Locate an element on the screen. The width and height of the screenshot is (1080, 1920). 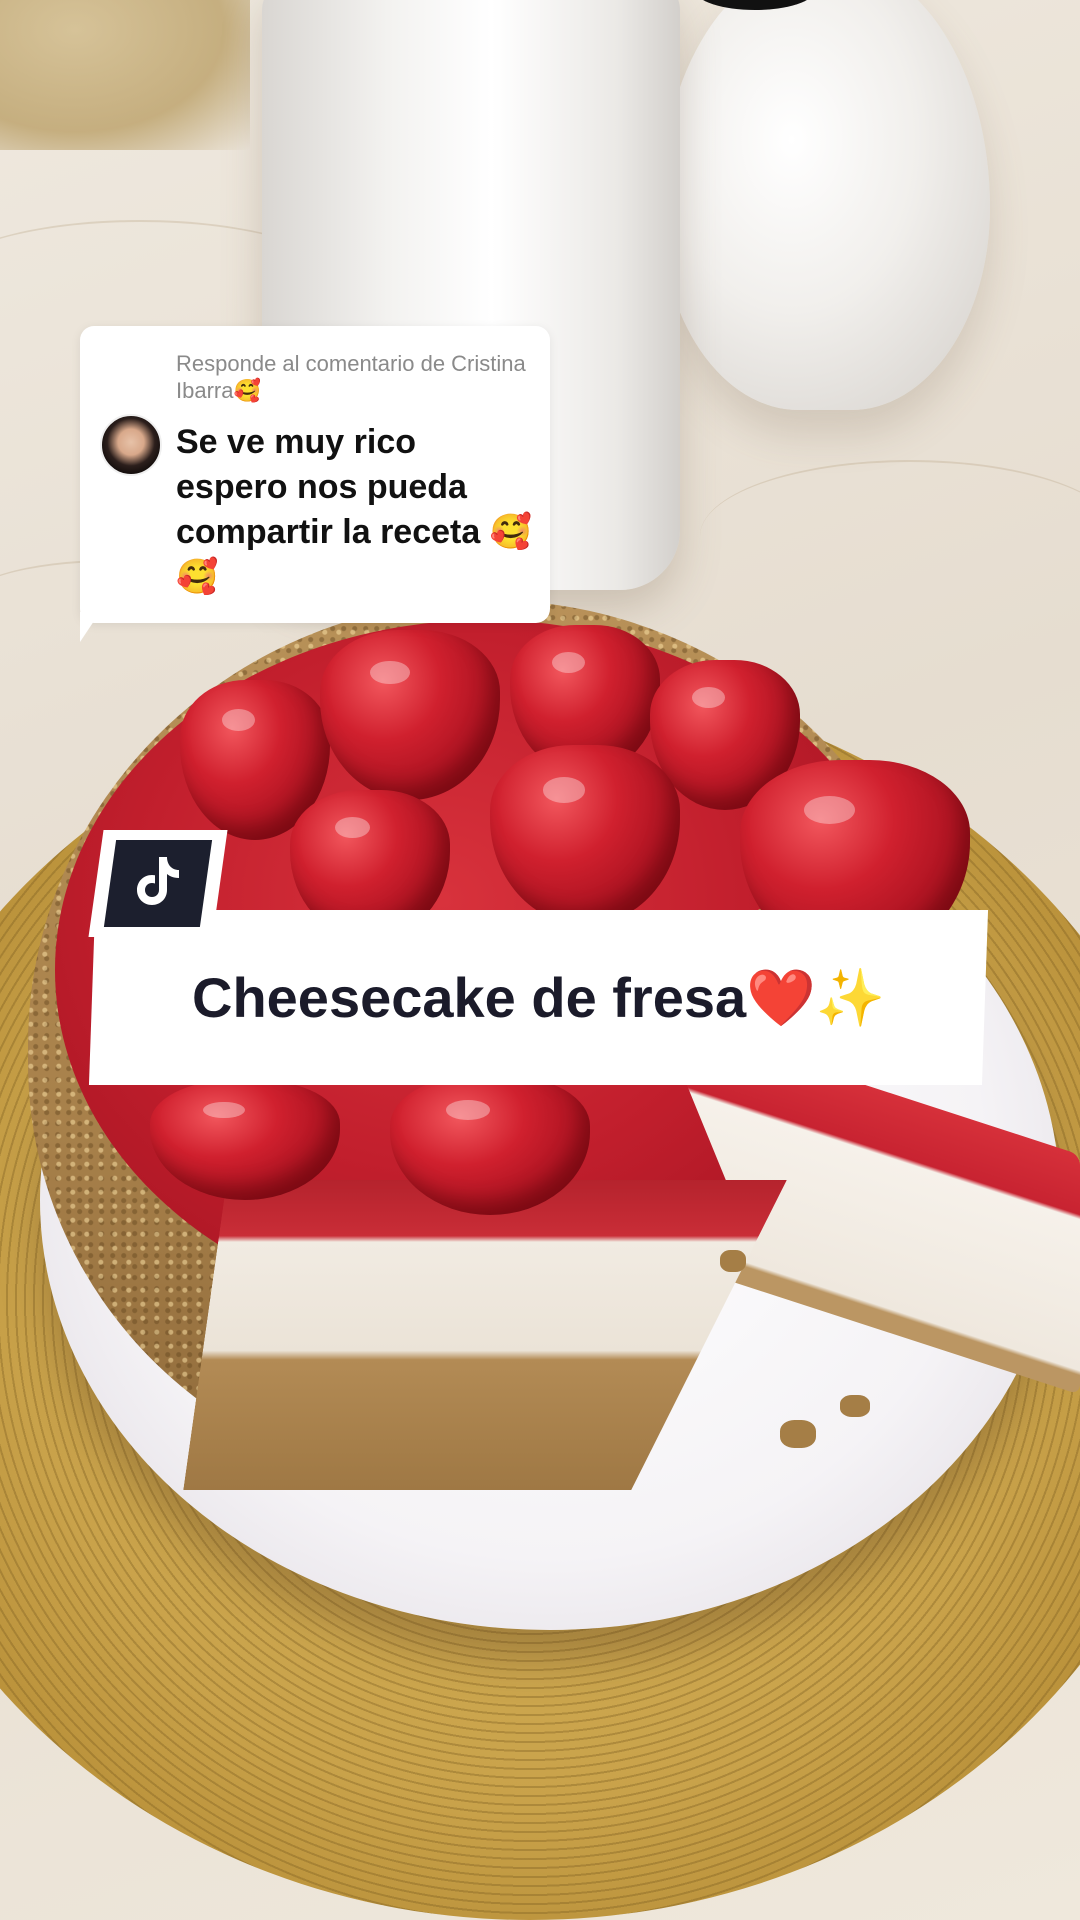
logo-badge is located at coordinates (158, 883).